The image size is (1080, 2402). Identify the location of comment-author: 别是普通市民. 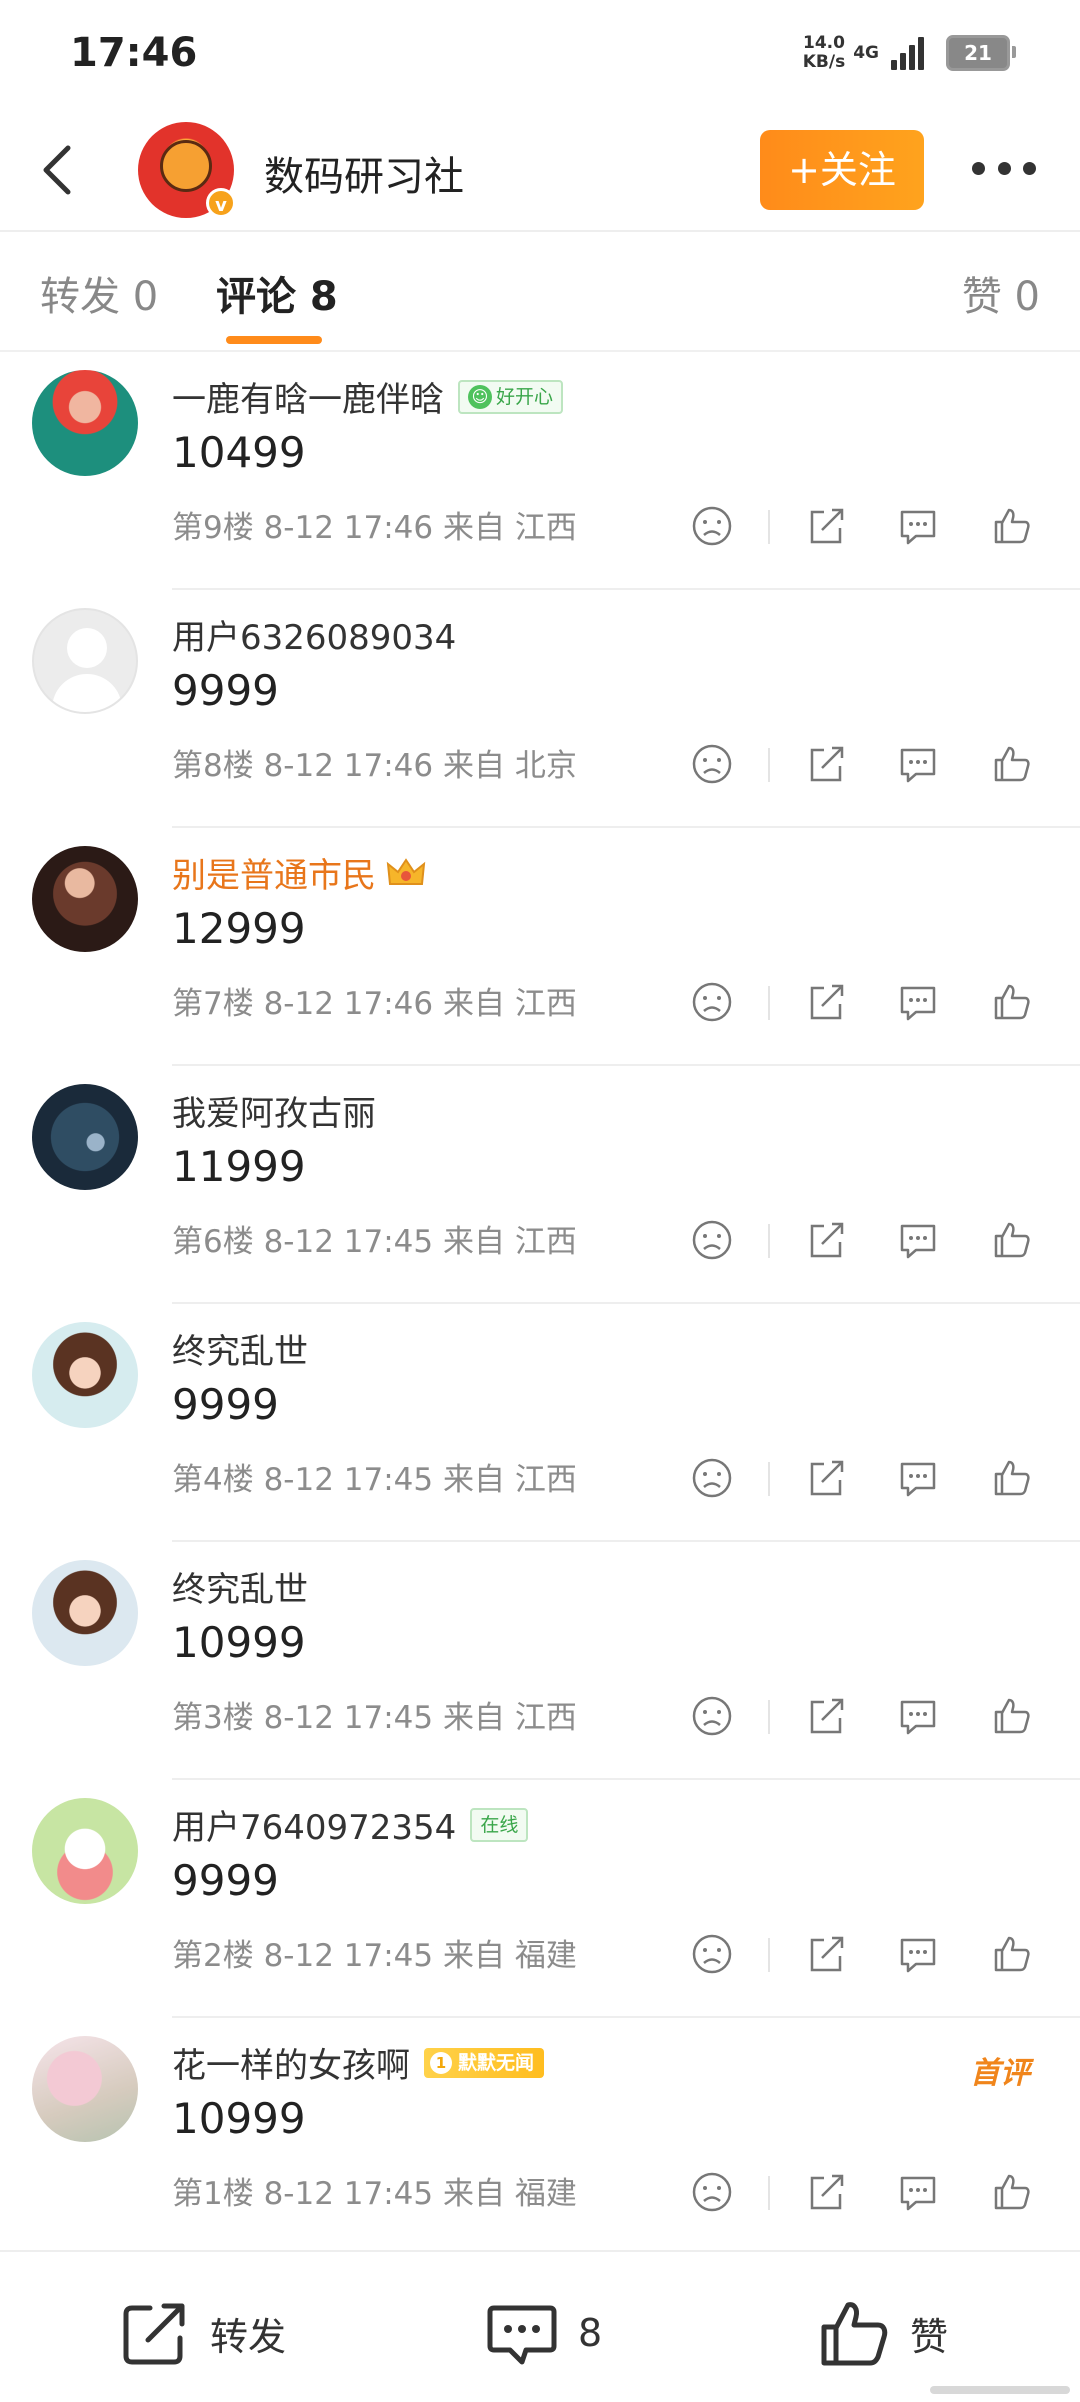
(299, 872).